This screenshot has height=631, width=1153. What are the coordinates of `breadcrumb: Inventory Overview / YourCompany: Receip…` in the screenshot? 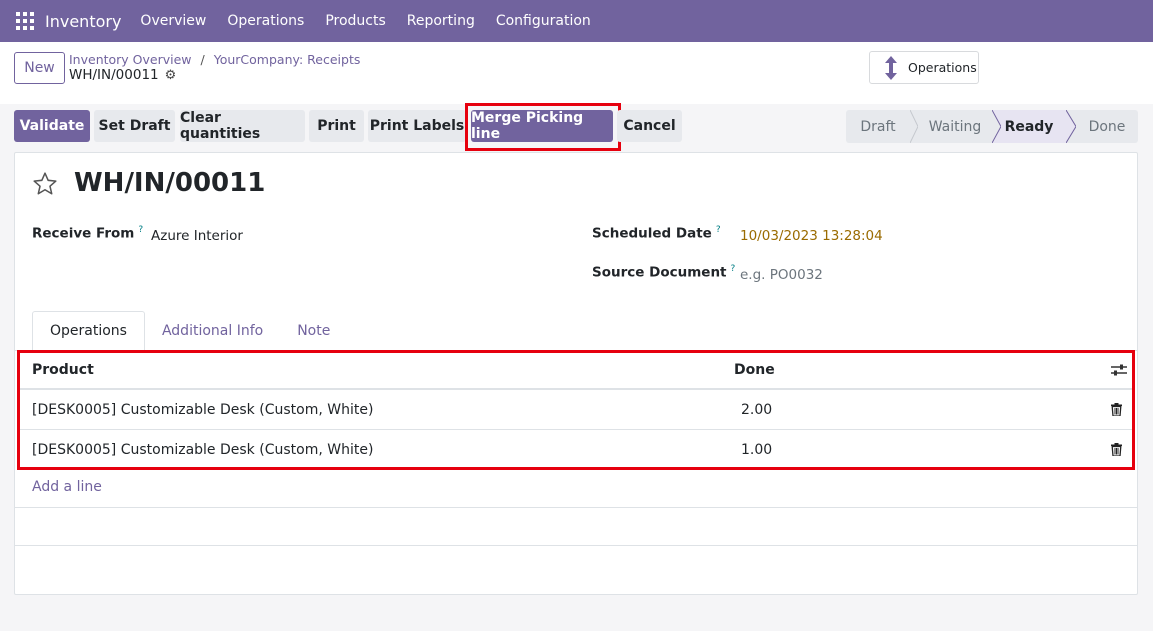 It's located at (214, 59).